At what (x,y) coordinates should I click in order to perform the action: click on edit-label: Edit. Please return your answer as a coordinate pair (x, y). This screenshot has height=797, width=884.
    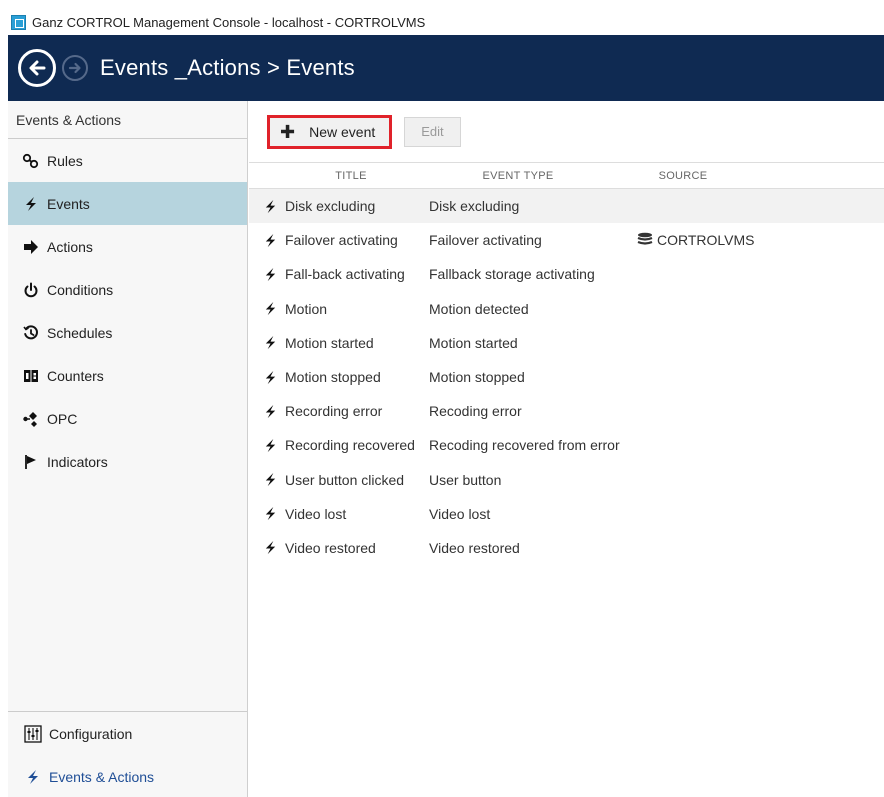
    Looking at the image, I should click on (432, 131).